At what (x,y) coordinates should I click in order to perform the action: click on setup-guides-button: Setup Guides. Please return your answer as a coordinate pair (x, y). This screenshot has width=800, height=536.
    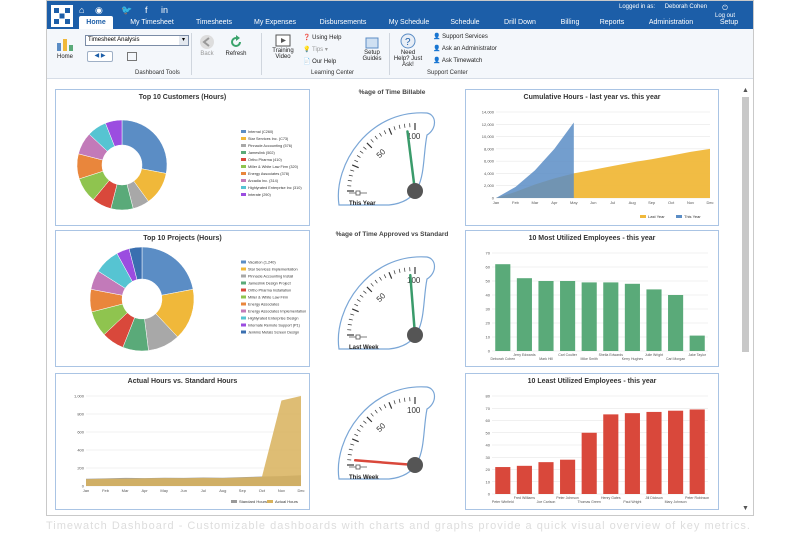
    Looking at the image, I should click on (372, 49).